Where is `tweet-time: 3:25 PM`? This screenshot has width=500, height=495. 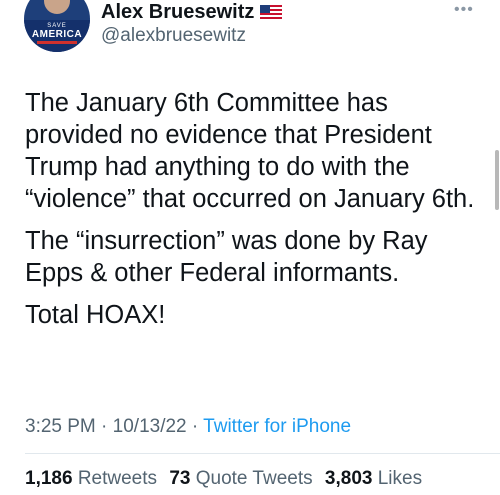 tweet-time: 3:25 PM is located at coordinates (60, 426).